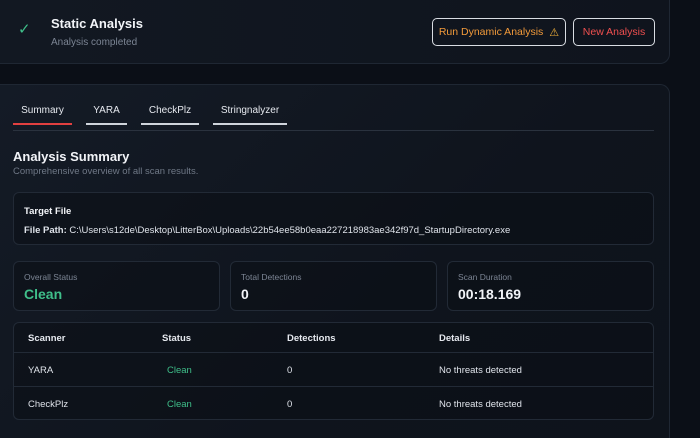  Describe the element at coordinates (333, 130) in the screenshot. I see `tab-divider` at that location.